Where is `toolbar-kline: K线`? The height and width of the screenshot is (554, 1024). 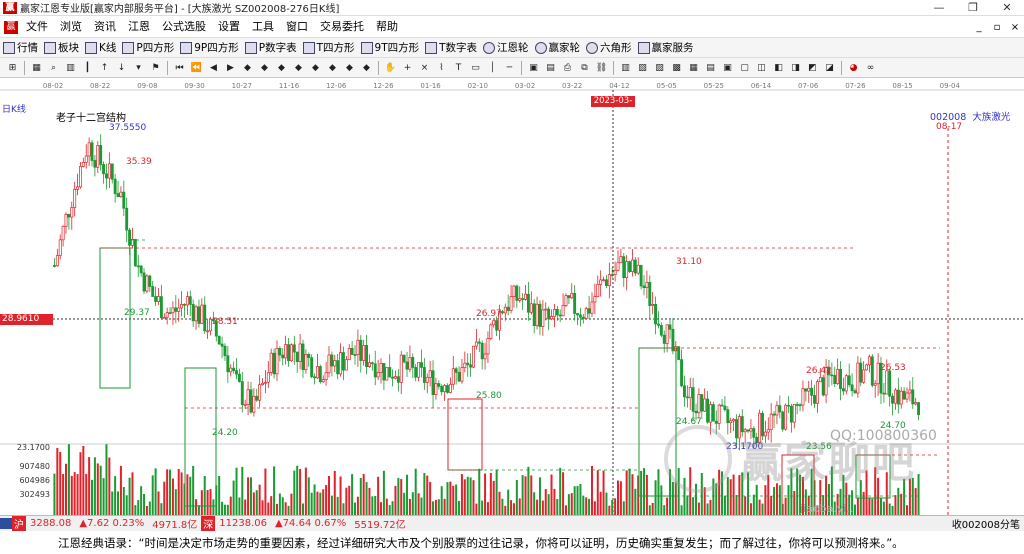 toolbar-kline: K线 is located at coordinates (100, 47).